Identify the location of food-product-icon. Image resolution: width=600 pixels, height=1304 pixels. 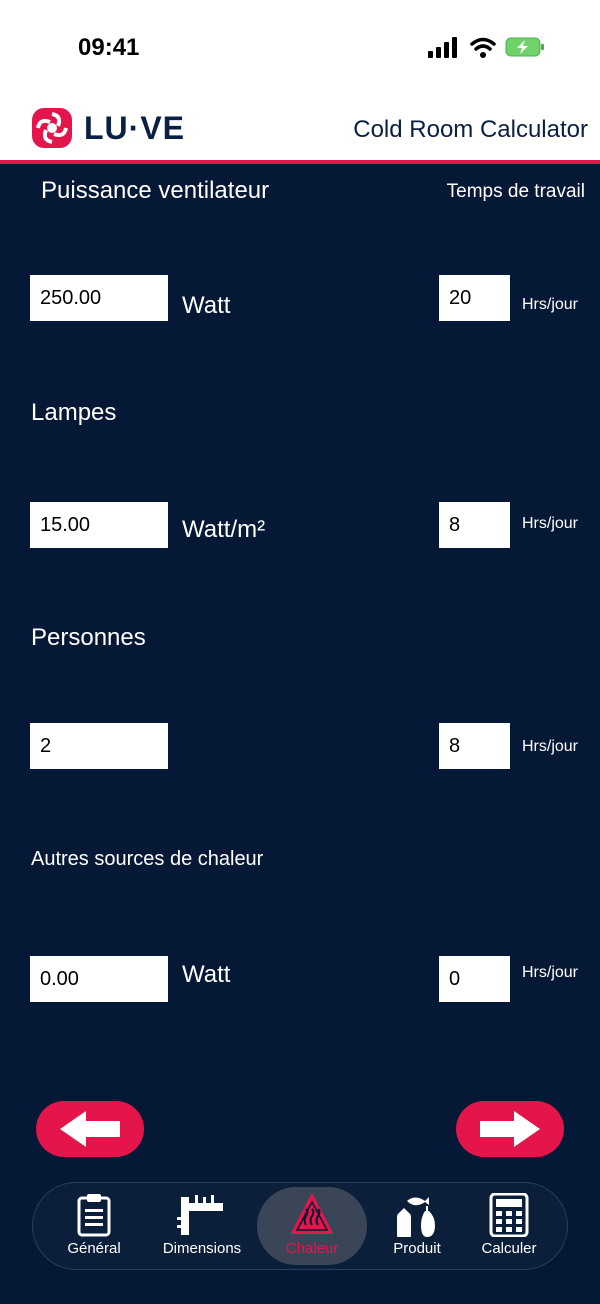
(416, 1217).